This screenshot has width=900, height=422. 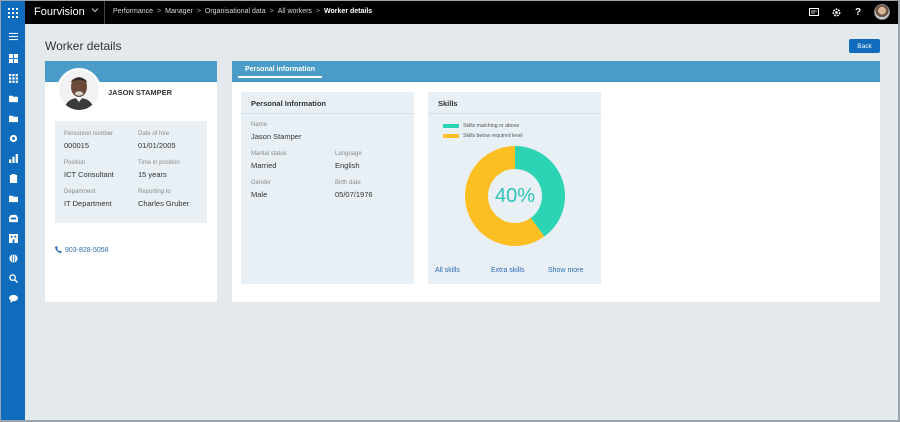 I want to click on breadcrumb-organisational-data: Organisational data, so click(x=235, y=11).